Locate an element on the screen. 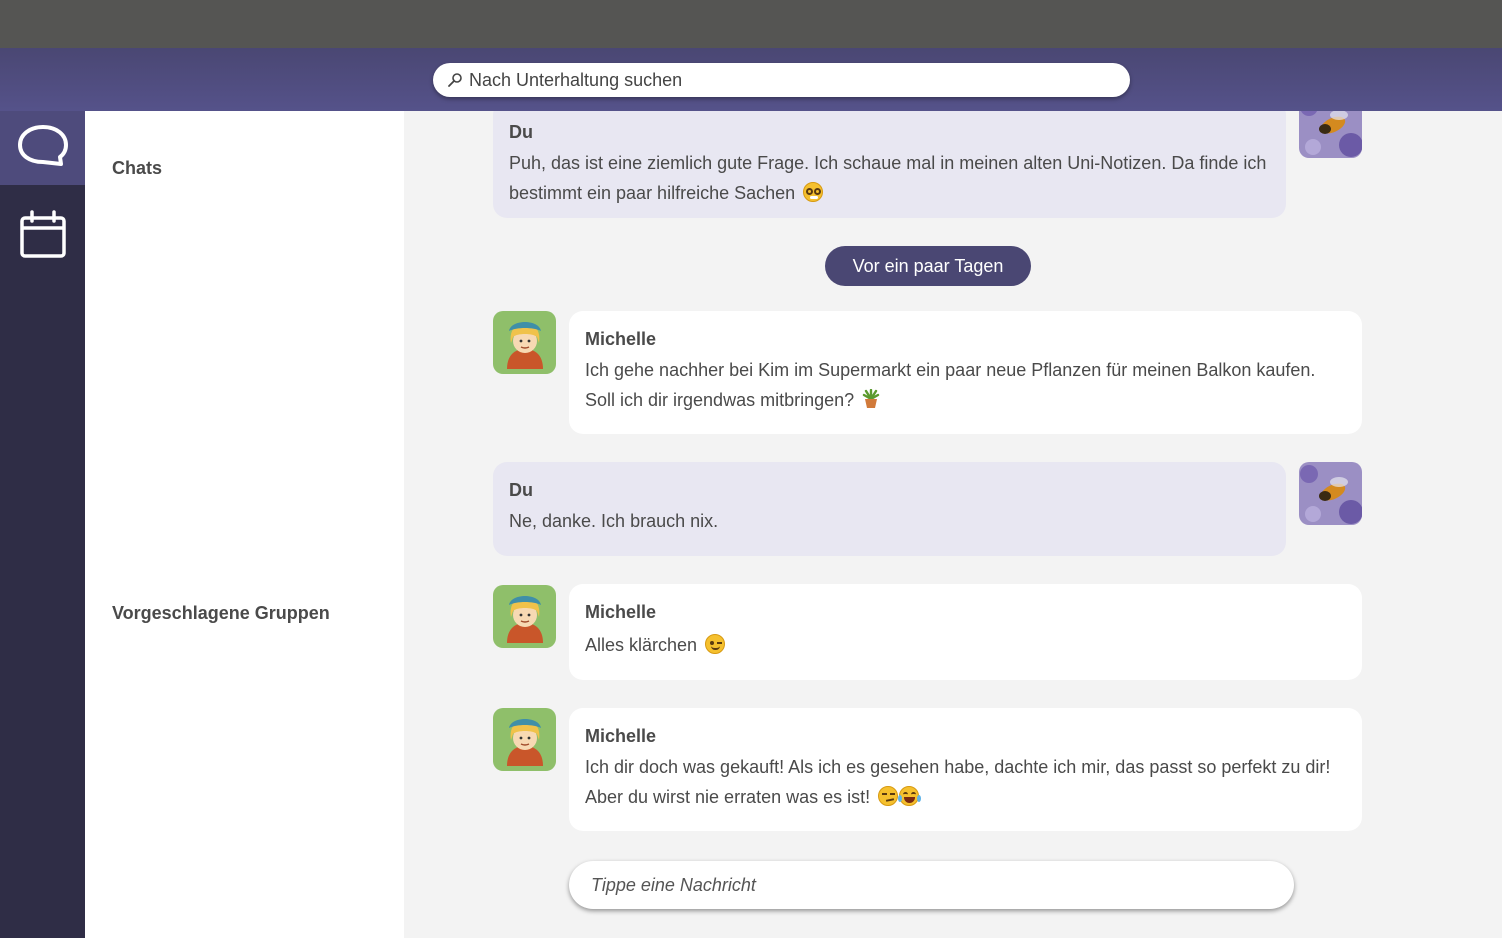 The height and width of the screenshot is (938, 1502). message-bubble-other: Michelle Alles klärchen is located at coordinates (965, 632).